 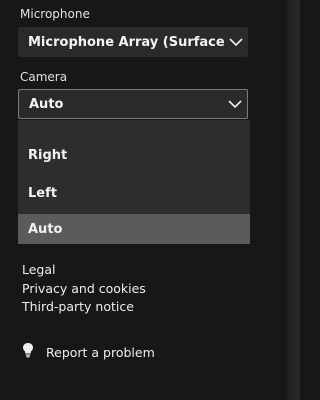 I want to click on lightbulb-icon, so click(x=28, y=352).